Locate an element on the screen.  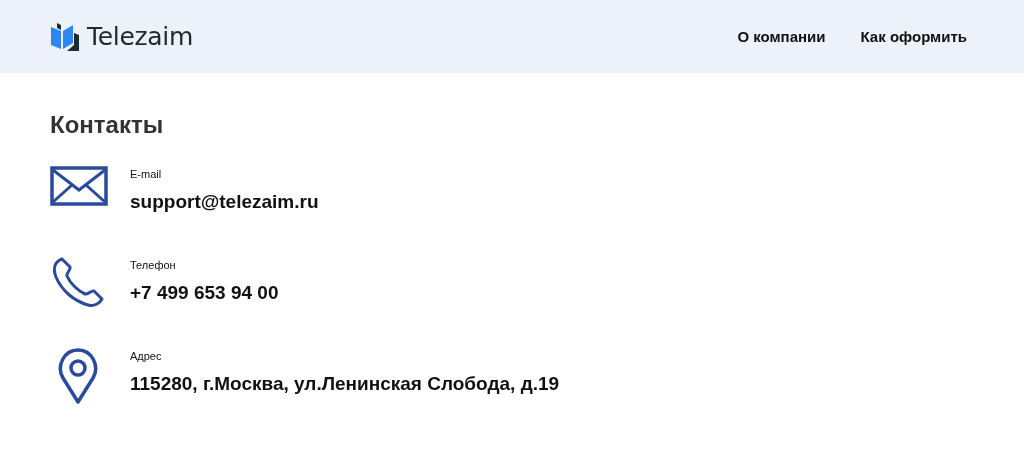
contact-value: 115280, г.Москва, ул.Ленинская Слобода, д.19 is located at coordinates (345, 384).